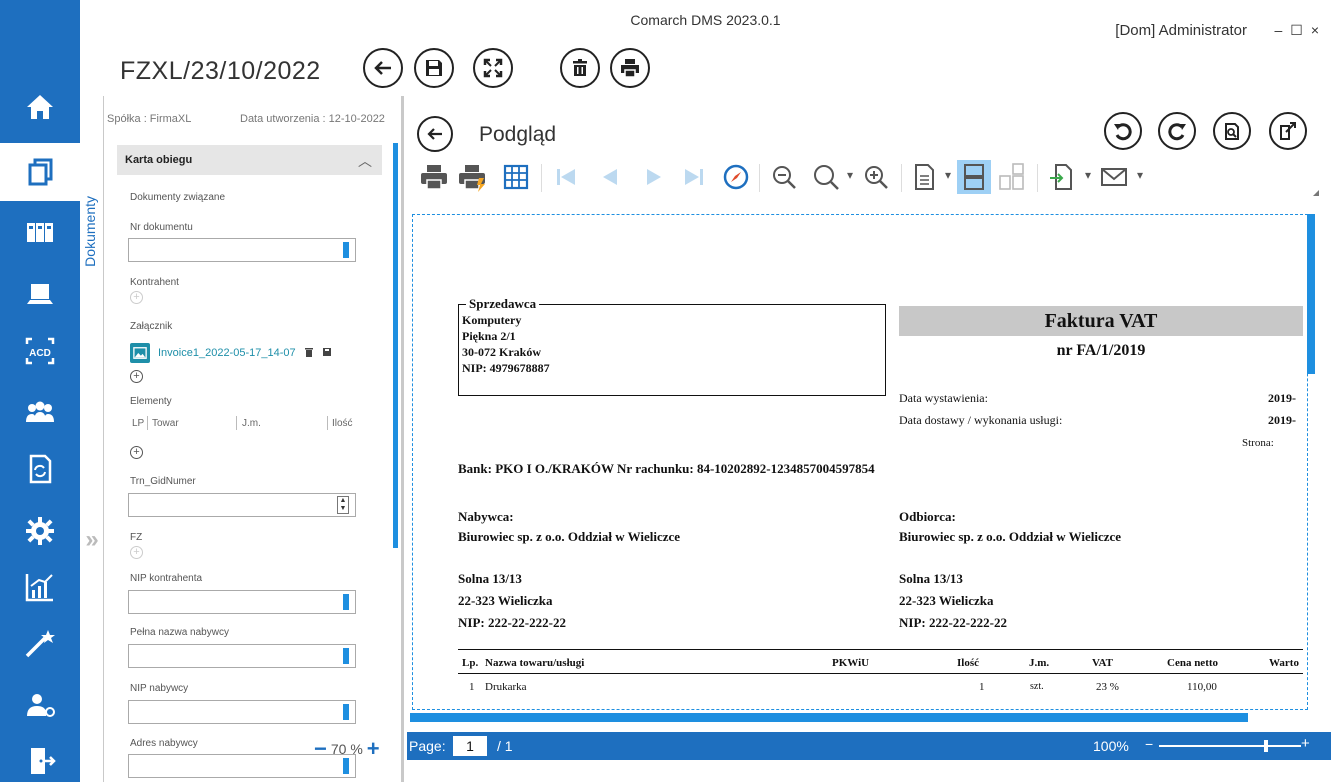 This screenshot has width=1331, height=782. Describe the element at coordinates (309, 353) in the screenshot. I see `trash-icon` at that location.